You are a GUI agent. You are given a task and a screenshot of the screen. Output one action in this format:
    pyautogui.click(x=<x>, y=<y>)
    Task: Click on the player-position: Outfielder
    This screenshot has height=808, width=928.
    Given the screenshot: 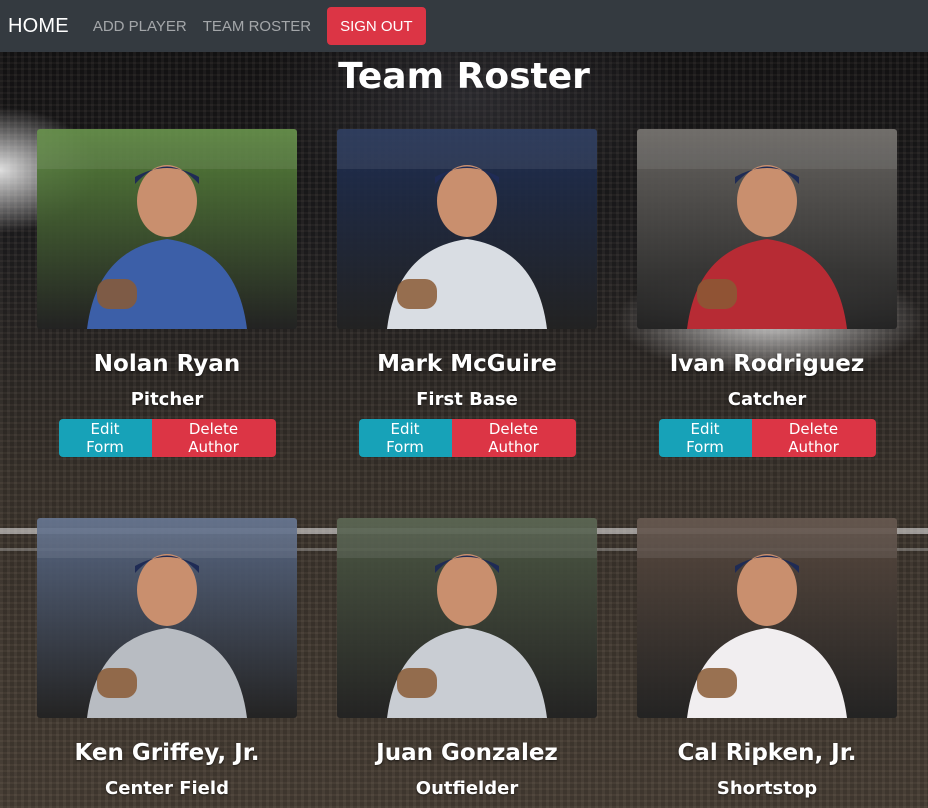 What is the action you would take?
    pyautogui.click(x=467, y=788)
    